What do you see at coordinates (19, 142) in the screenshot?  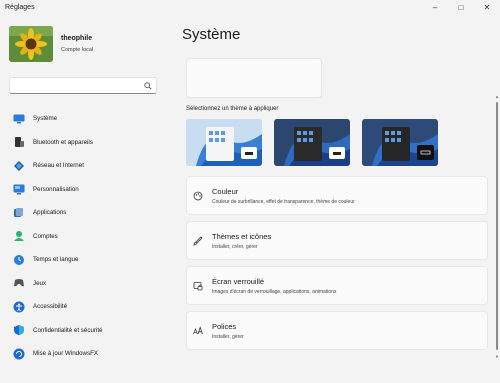 I see `bluetooth-devices-icon` at bounding box center [19, 142].